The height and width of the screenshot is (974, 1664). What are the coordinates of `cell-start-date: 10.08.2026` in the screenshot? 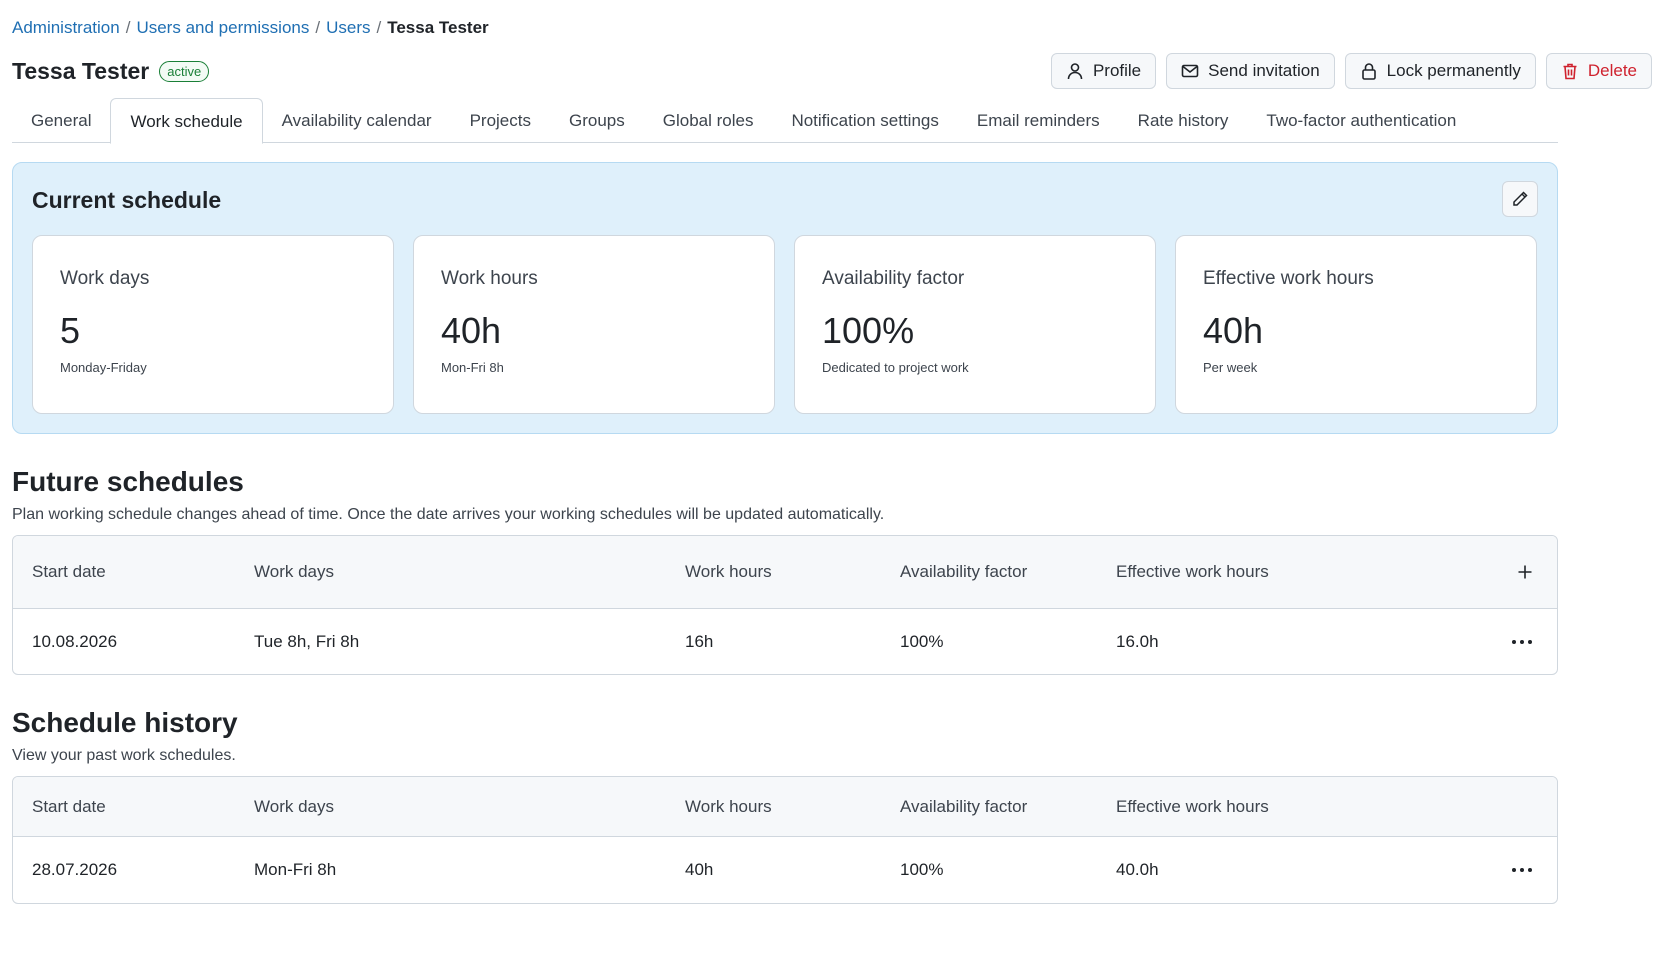 It's located at (75, 641).